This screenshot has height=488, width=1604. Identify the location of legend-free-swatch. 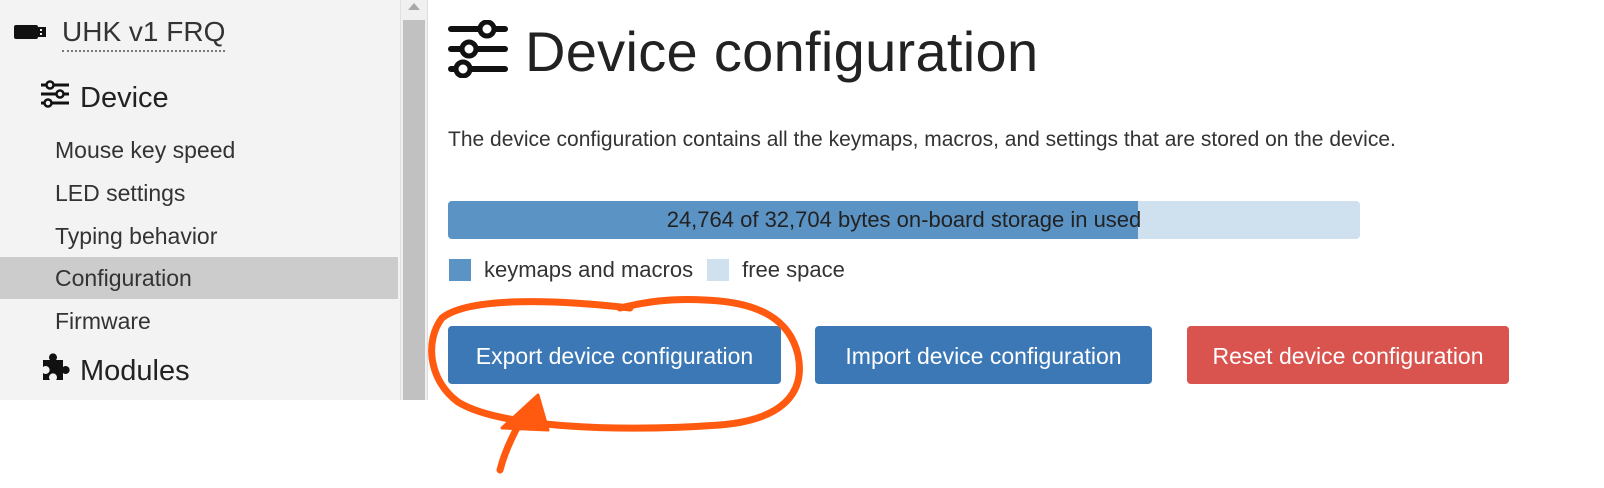
(718, 270).